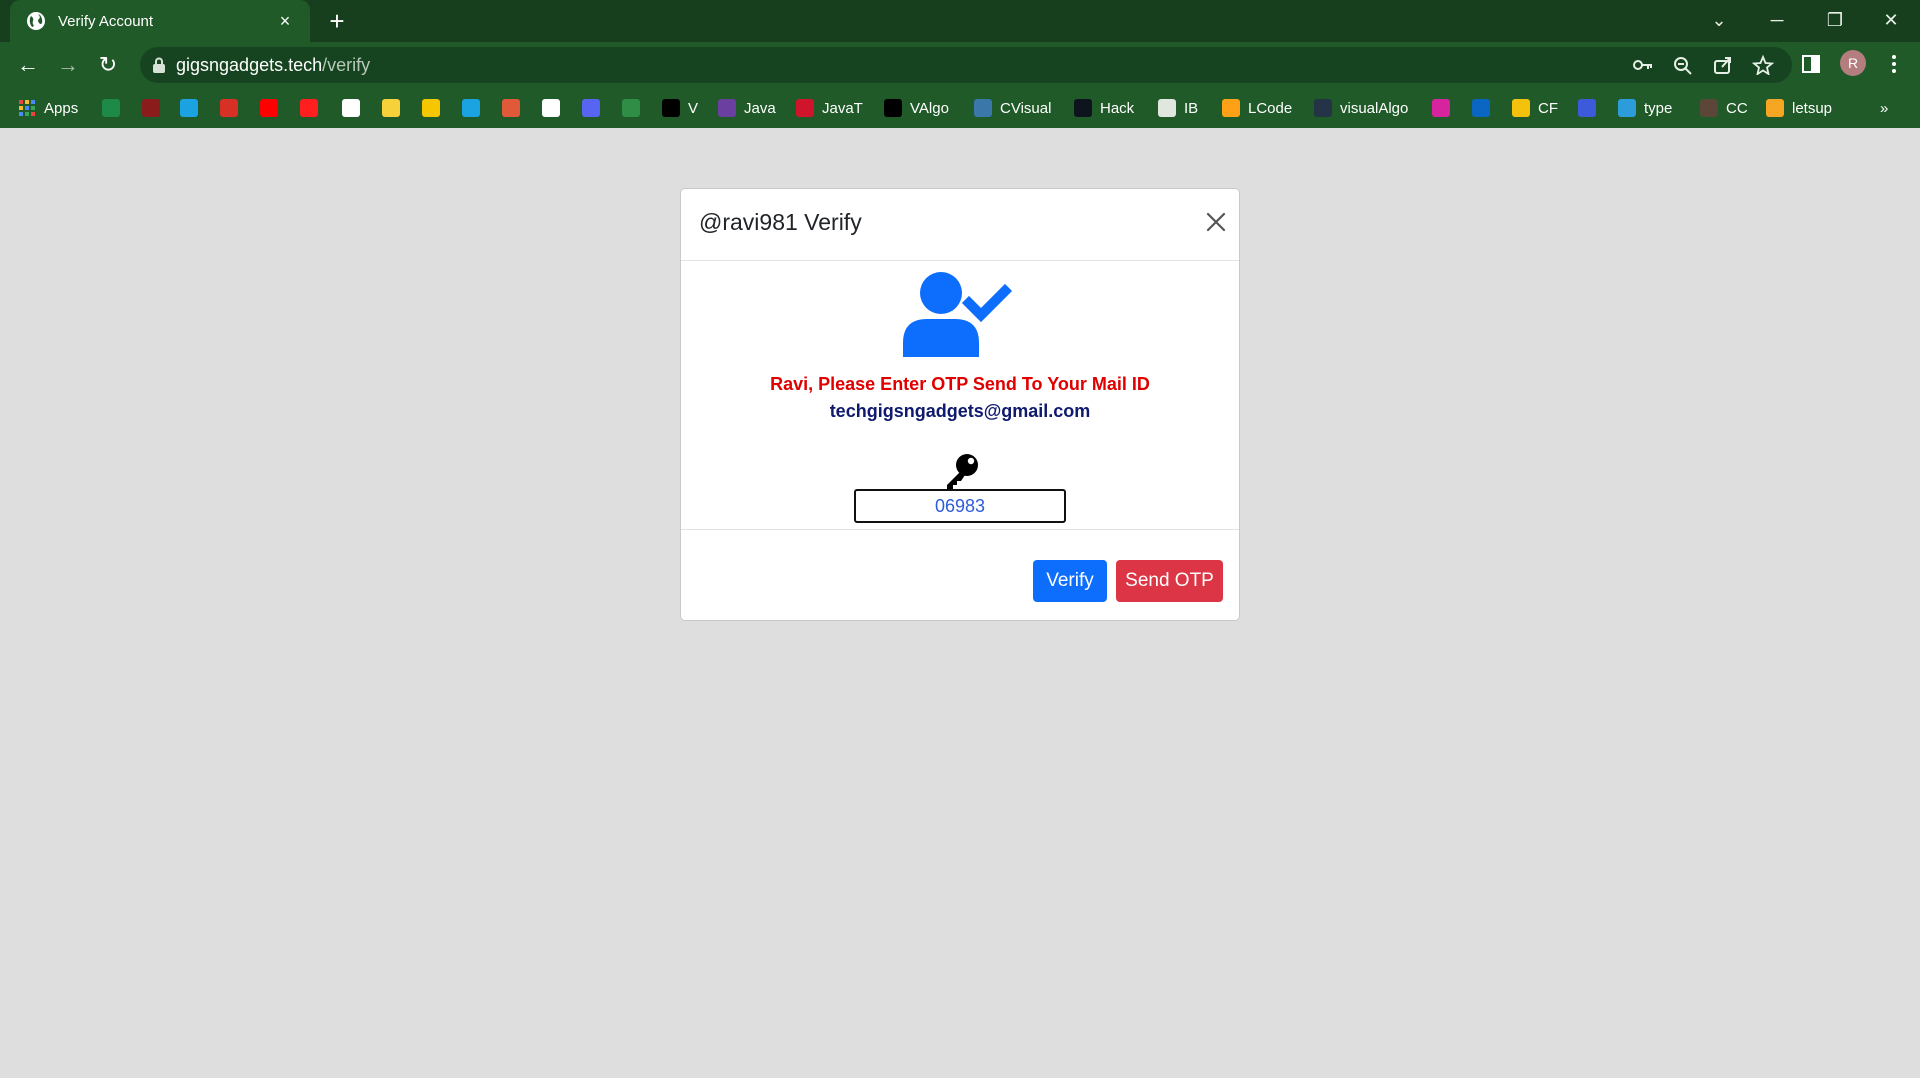 The image size is (1920, 1078). What do you see at coordinates (1070, 581) in the screenshot?
I see `verify-button: Verify` at bounding box center [1070, 581].